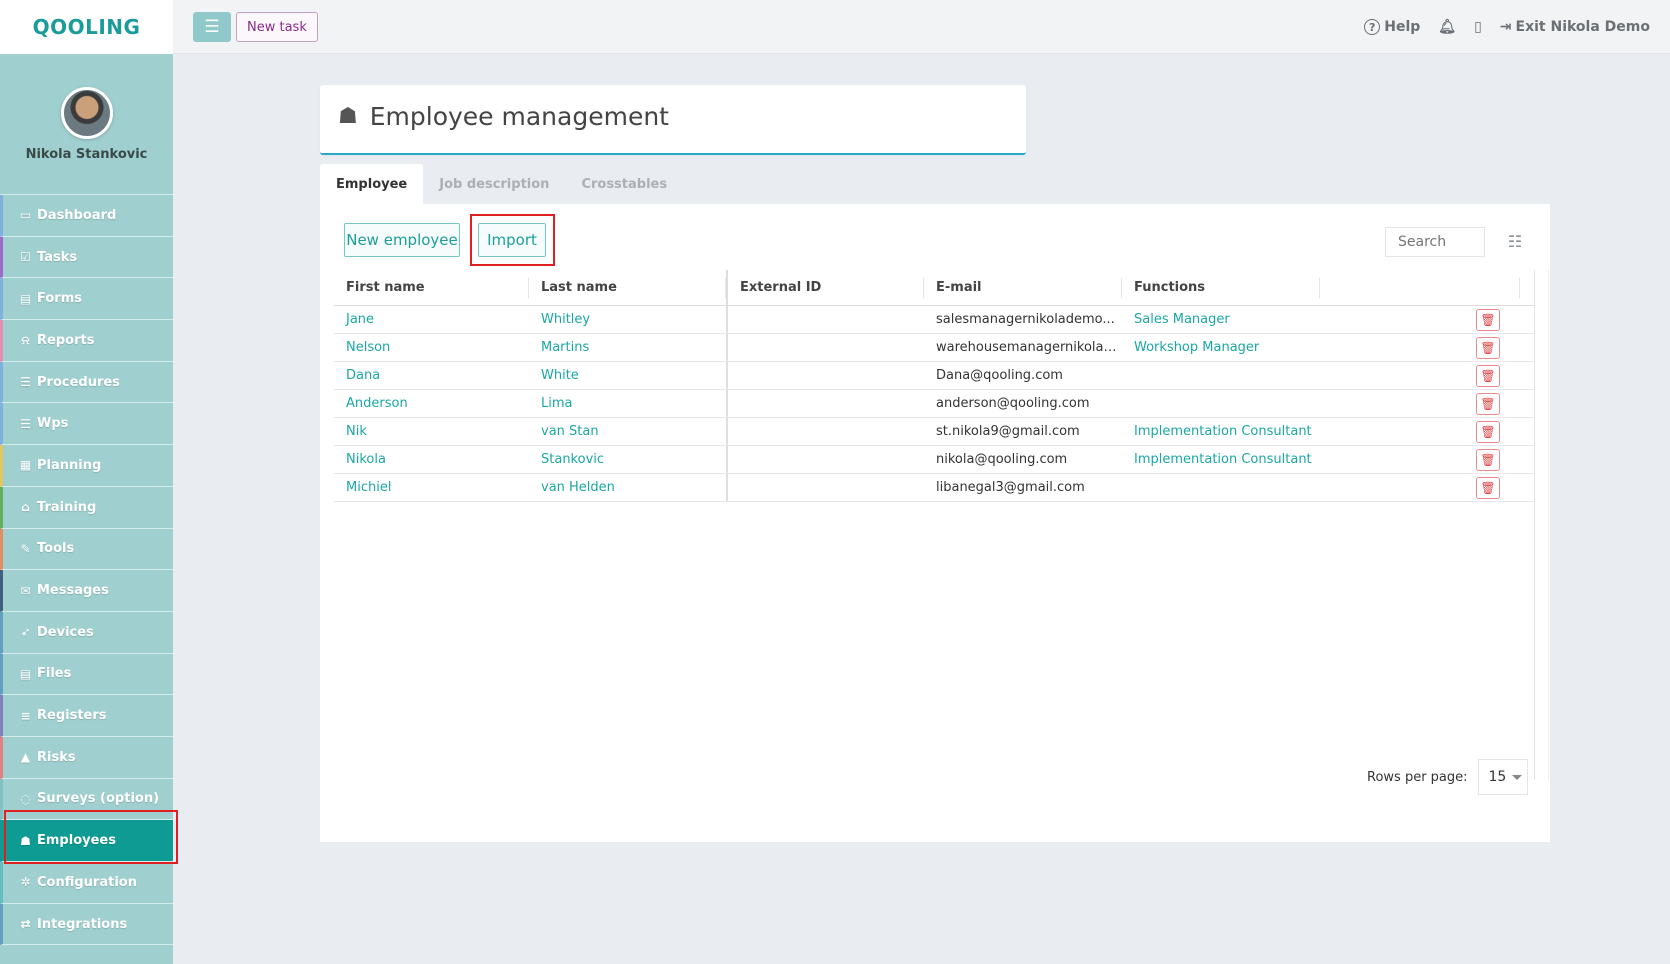  I want to click on cell-email: libanegal3@gmail.com, so click(1010, 487).